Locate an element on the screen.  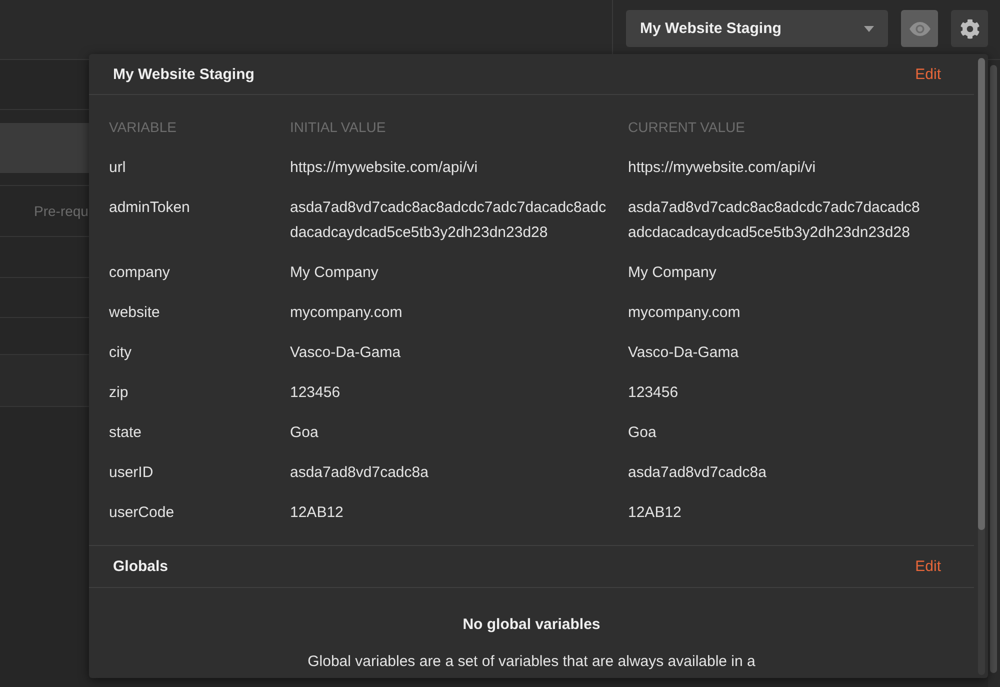
variable-name: userCode is located at coordinates (141, 512).